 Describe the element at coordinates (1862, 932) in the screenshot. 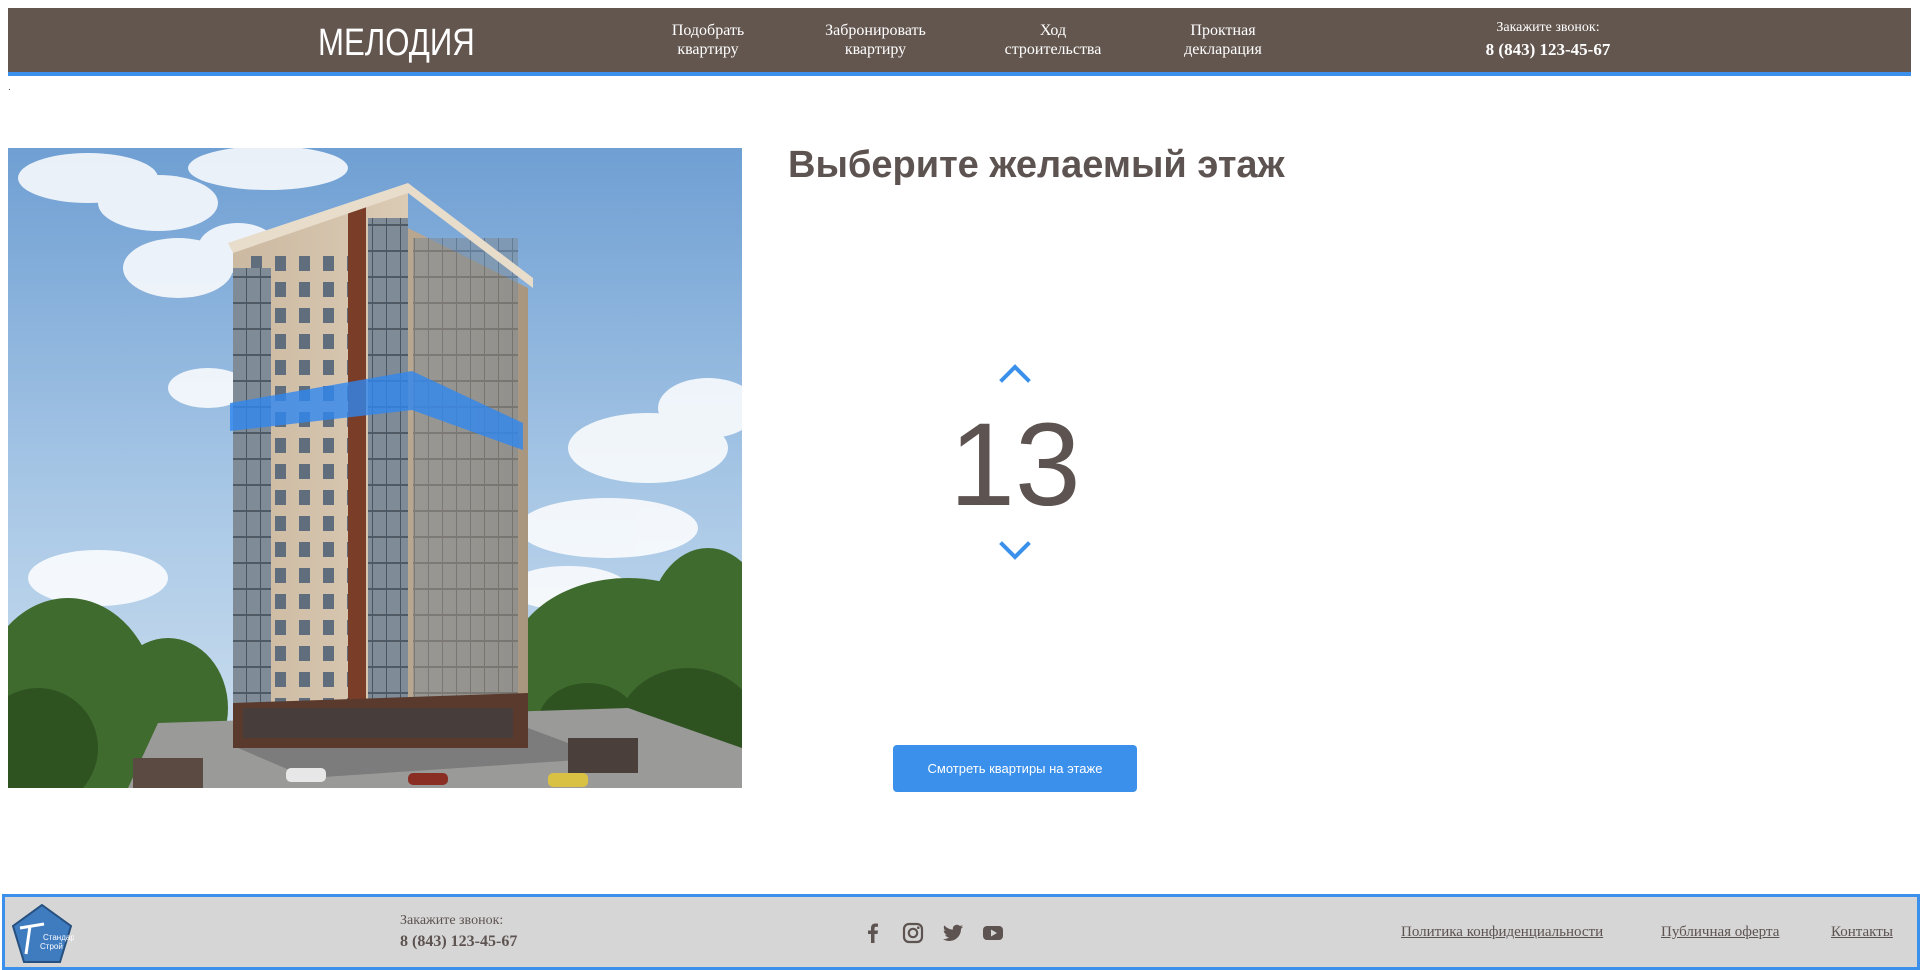

I see `contacts-link: Контакты` at that location.